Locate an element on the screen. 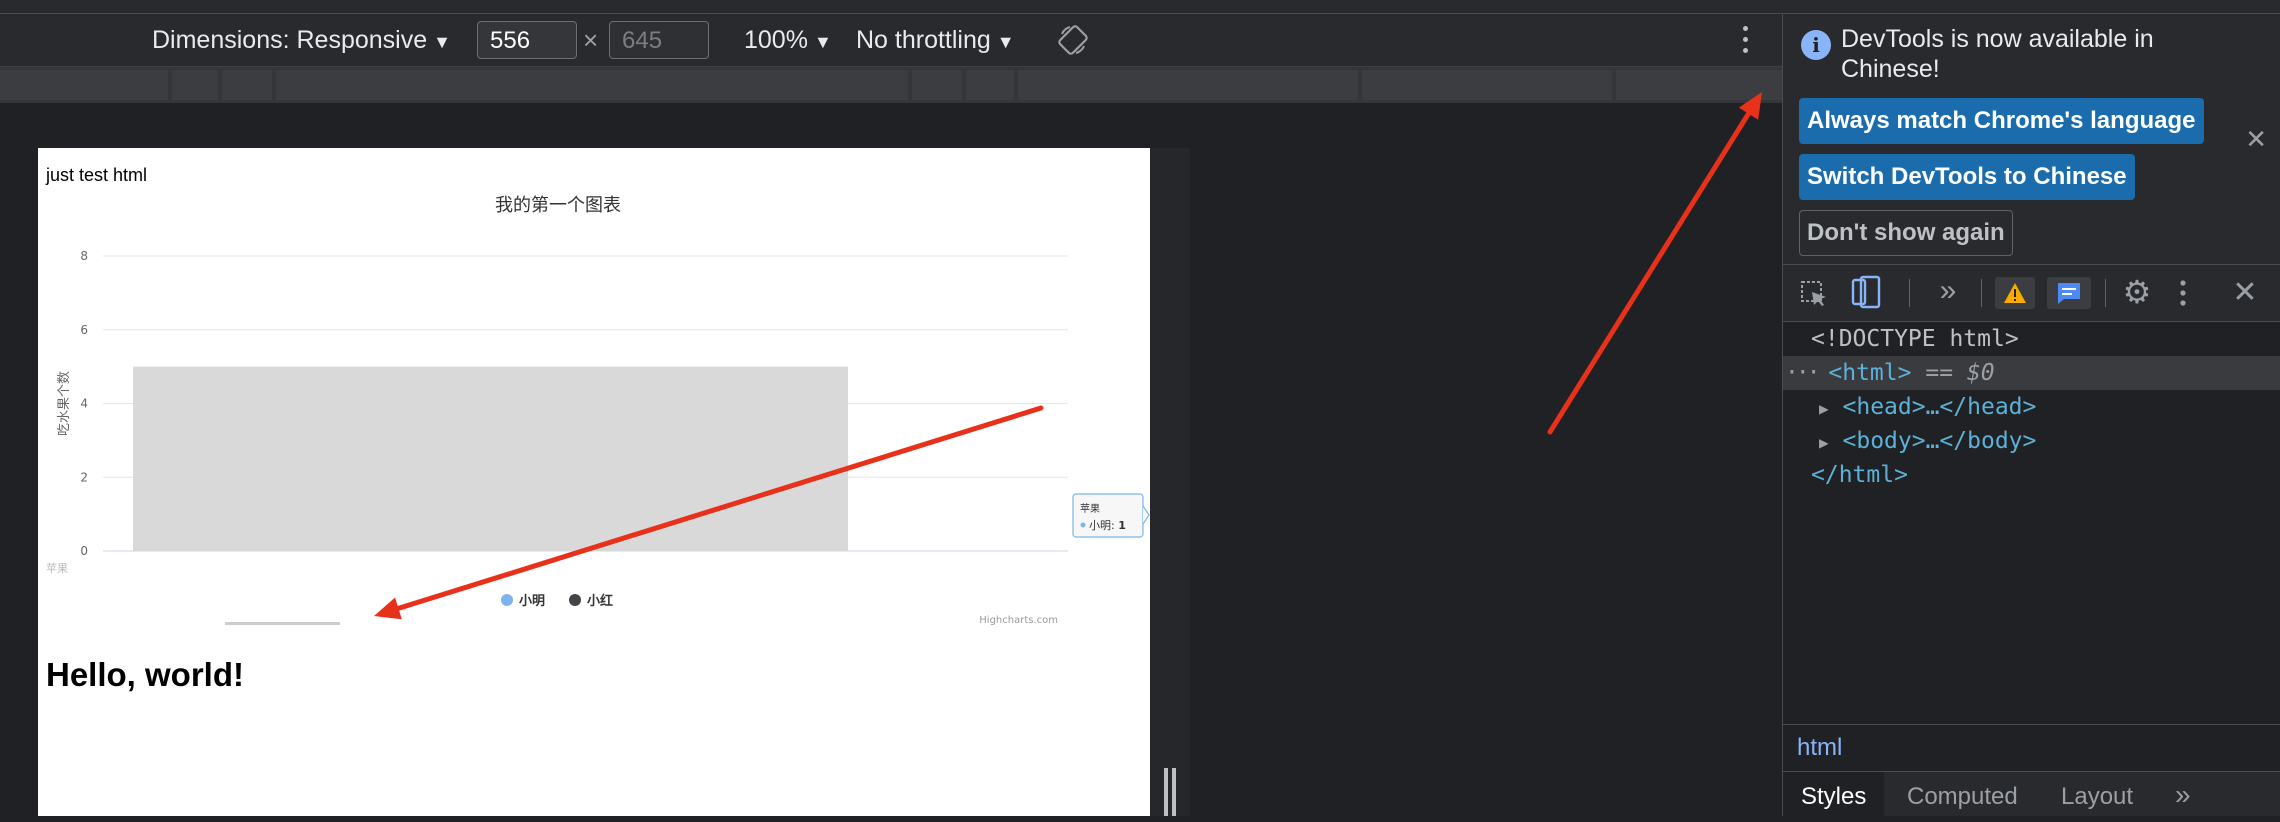  annotation-arrow-left-head is located at coordinates (388, 608).